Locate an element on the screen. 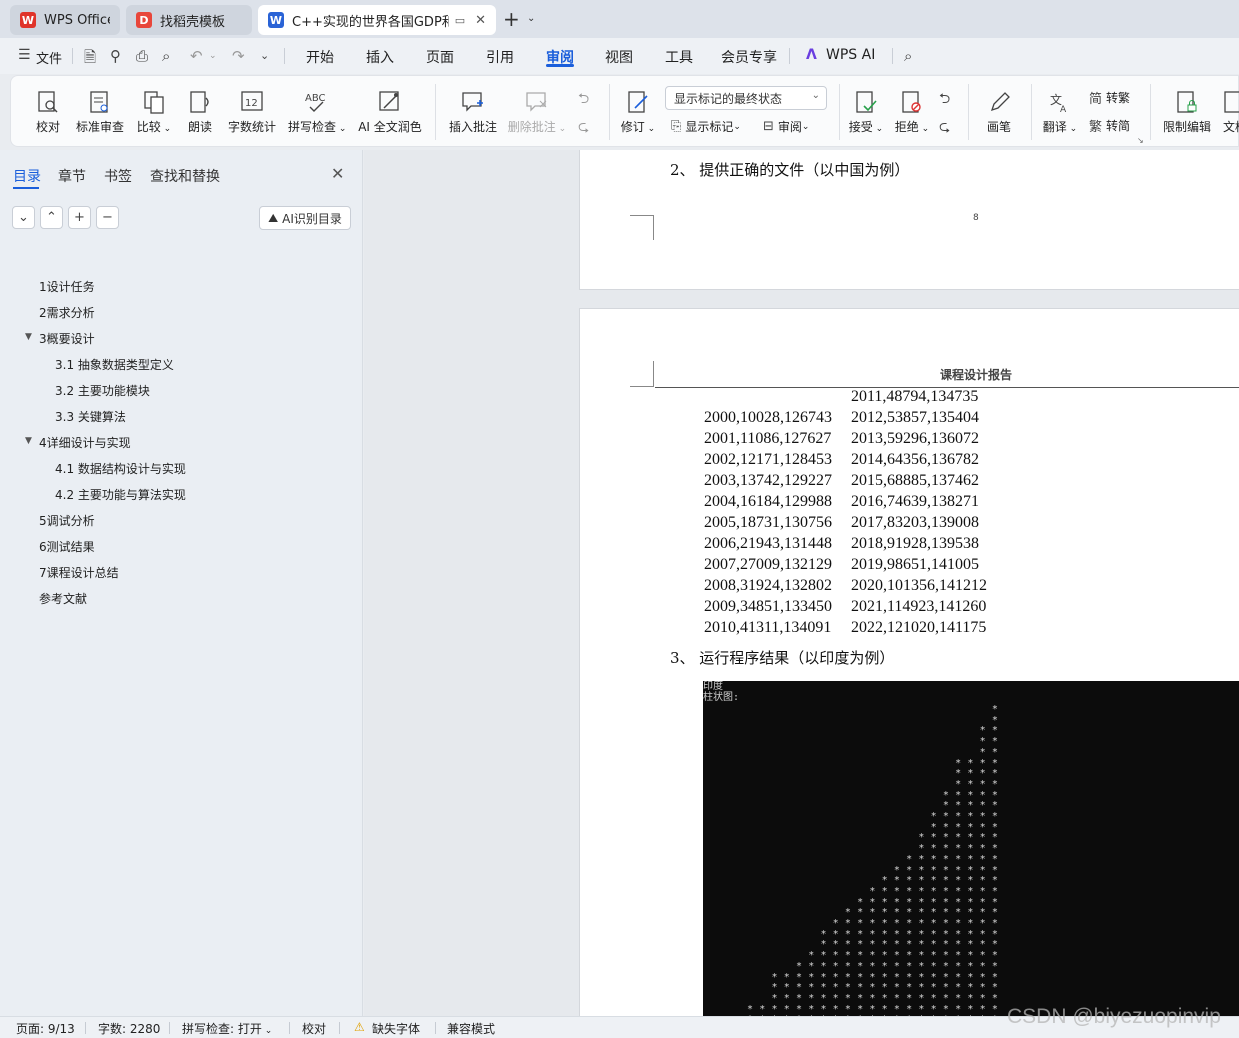 This screenshot has width=1239, height=1038. page-header-title: 课程设计报告 is located at coordinates (976, 375).